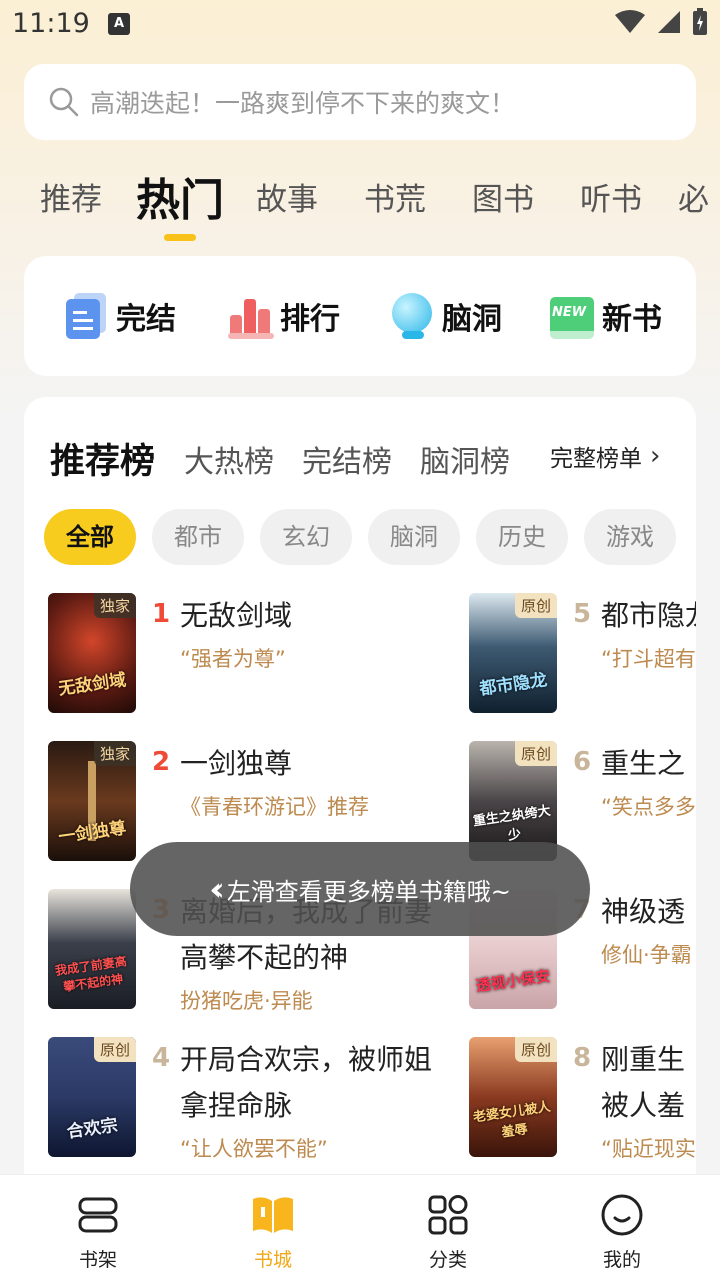 Image resolution: width=720 pixels, height=1280 pixels. I want to click on nav-bookstore: 书城, so click(273, 1232).